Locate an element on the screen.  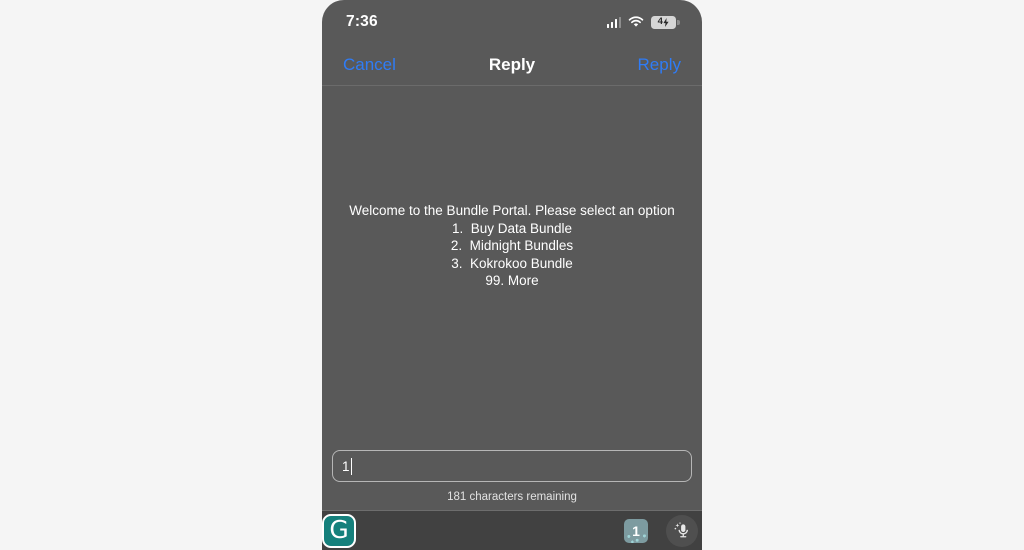
navigation-bar: Cancel Reply Reply is located at coordinates (512, 65).